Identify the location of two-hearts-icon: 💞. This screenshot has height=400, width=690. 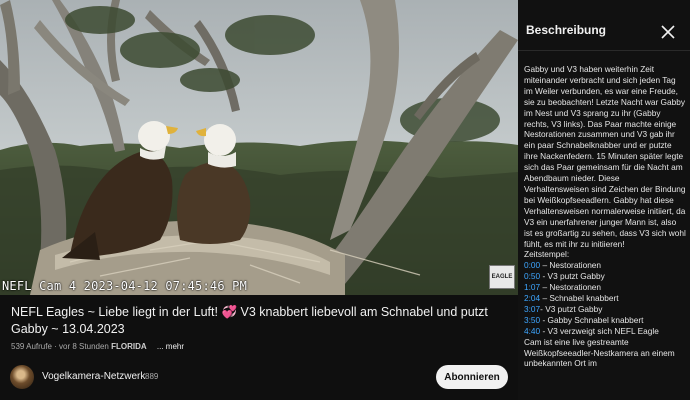
(229, 312).